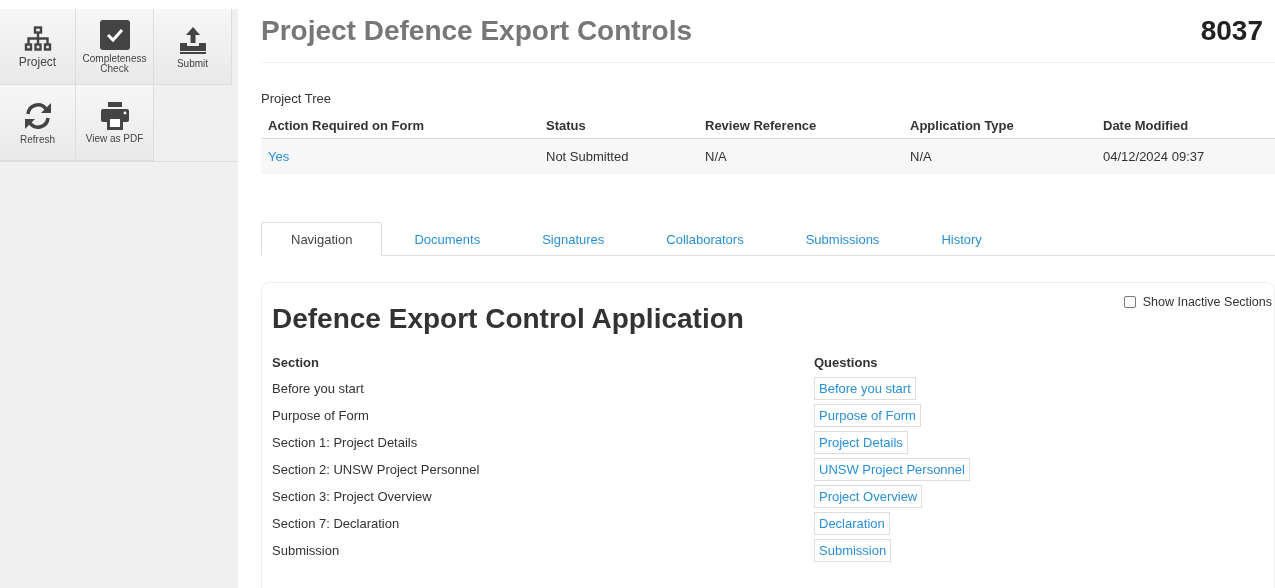  What do you see at coordinates (447, 239) in the screenshot?
I see `tab: Documents` at bounding box center [447, 239].